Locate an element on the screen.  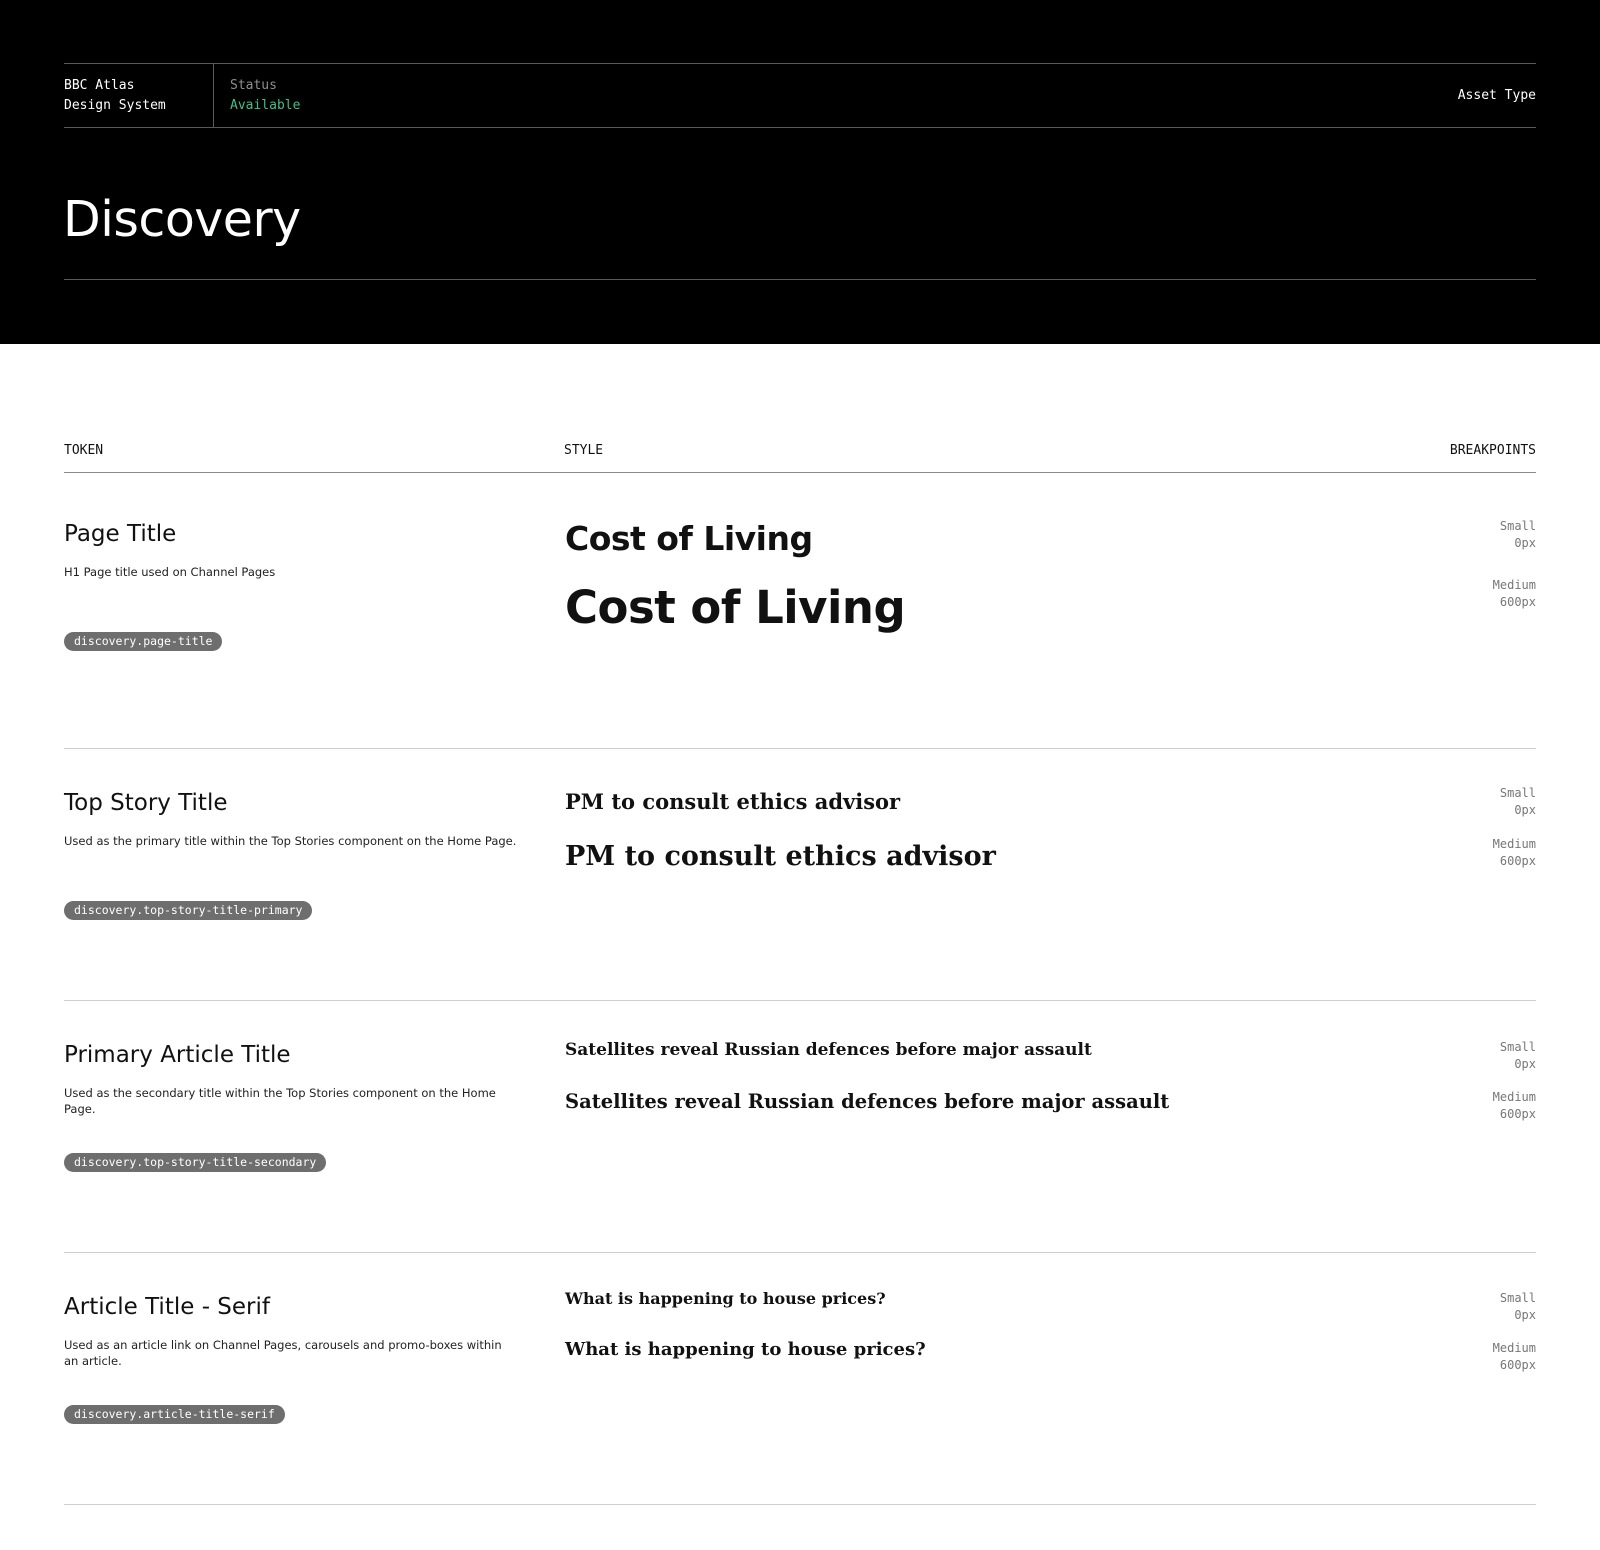
brand-subtitle: Design System is located at coordinates (115, 105).